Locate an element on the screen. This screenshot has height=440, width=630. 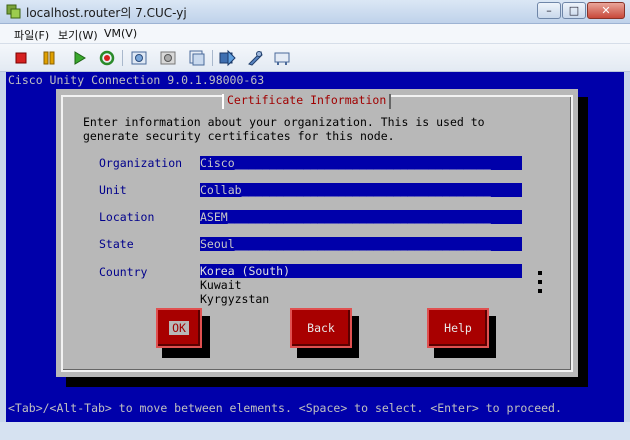
minimize-icon: – is located at coordinates (549, 10).